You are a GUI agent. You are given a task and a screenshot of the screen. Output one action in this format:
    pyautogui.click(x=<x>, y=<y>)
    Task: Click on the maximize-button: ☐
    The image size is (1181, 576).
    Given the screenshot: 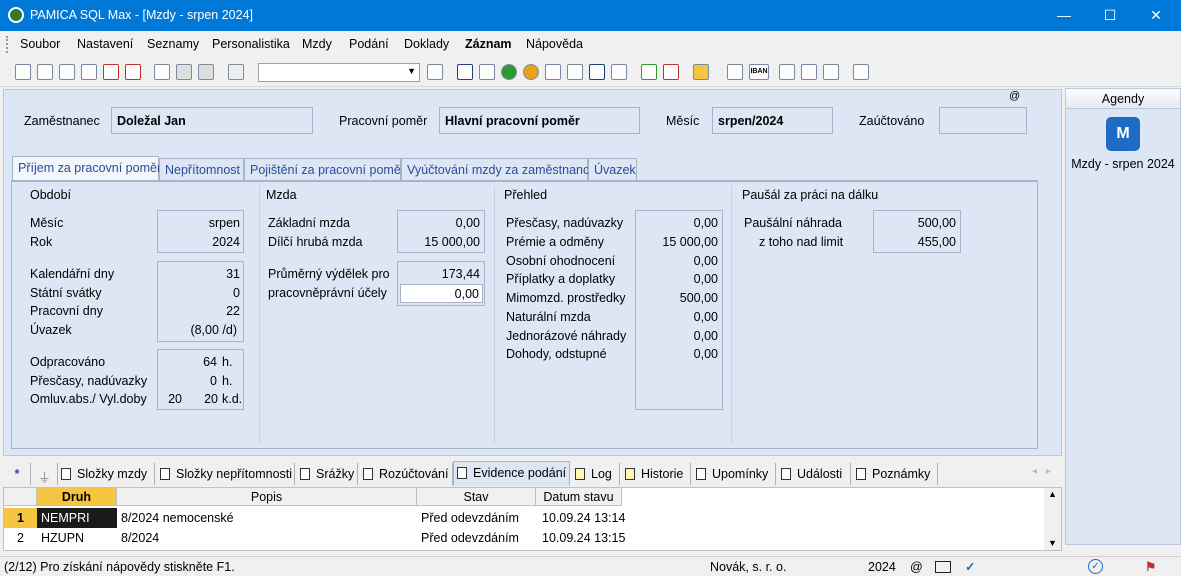 What is the action you would take?
    pyautogui.click(x=1110, y=15)
    